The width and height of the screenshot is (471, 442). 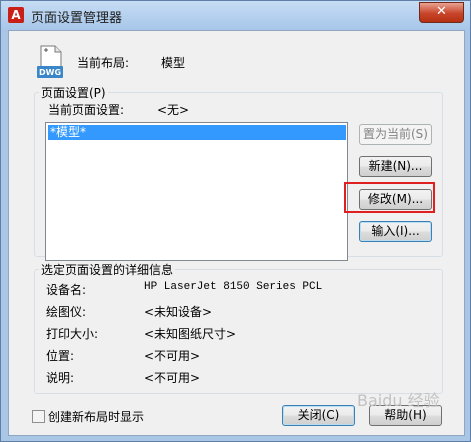 I want to click on detail-size-value: <未知图纸尺寸>, so click(x=190, y=334).